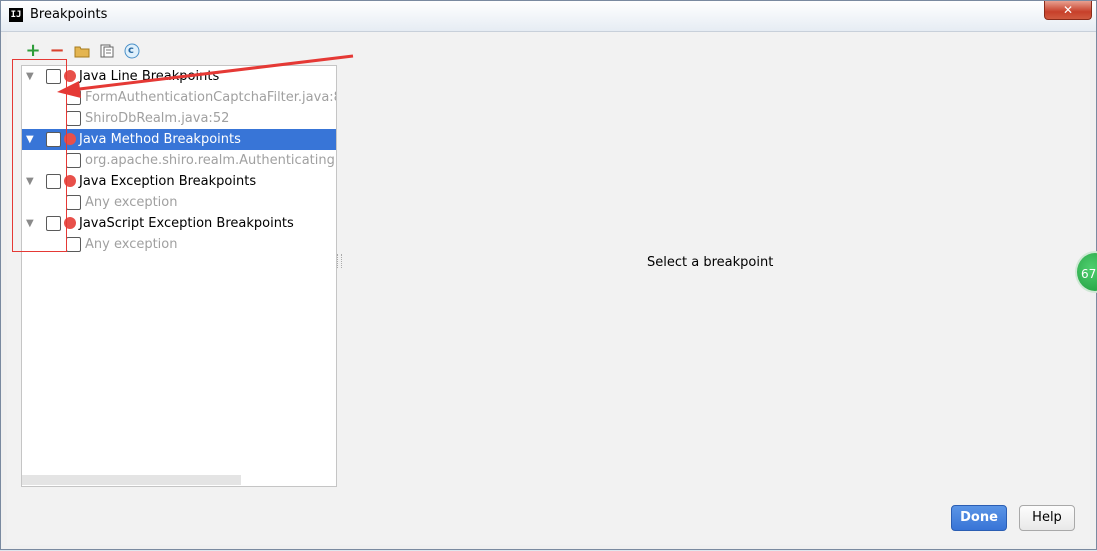  I want to click on detail-placeholder: Select a breakpoint, so click(710, 262).